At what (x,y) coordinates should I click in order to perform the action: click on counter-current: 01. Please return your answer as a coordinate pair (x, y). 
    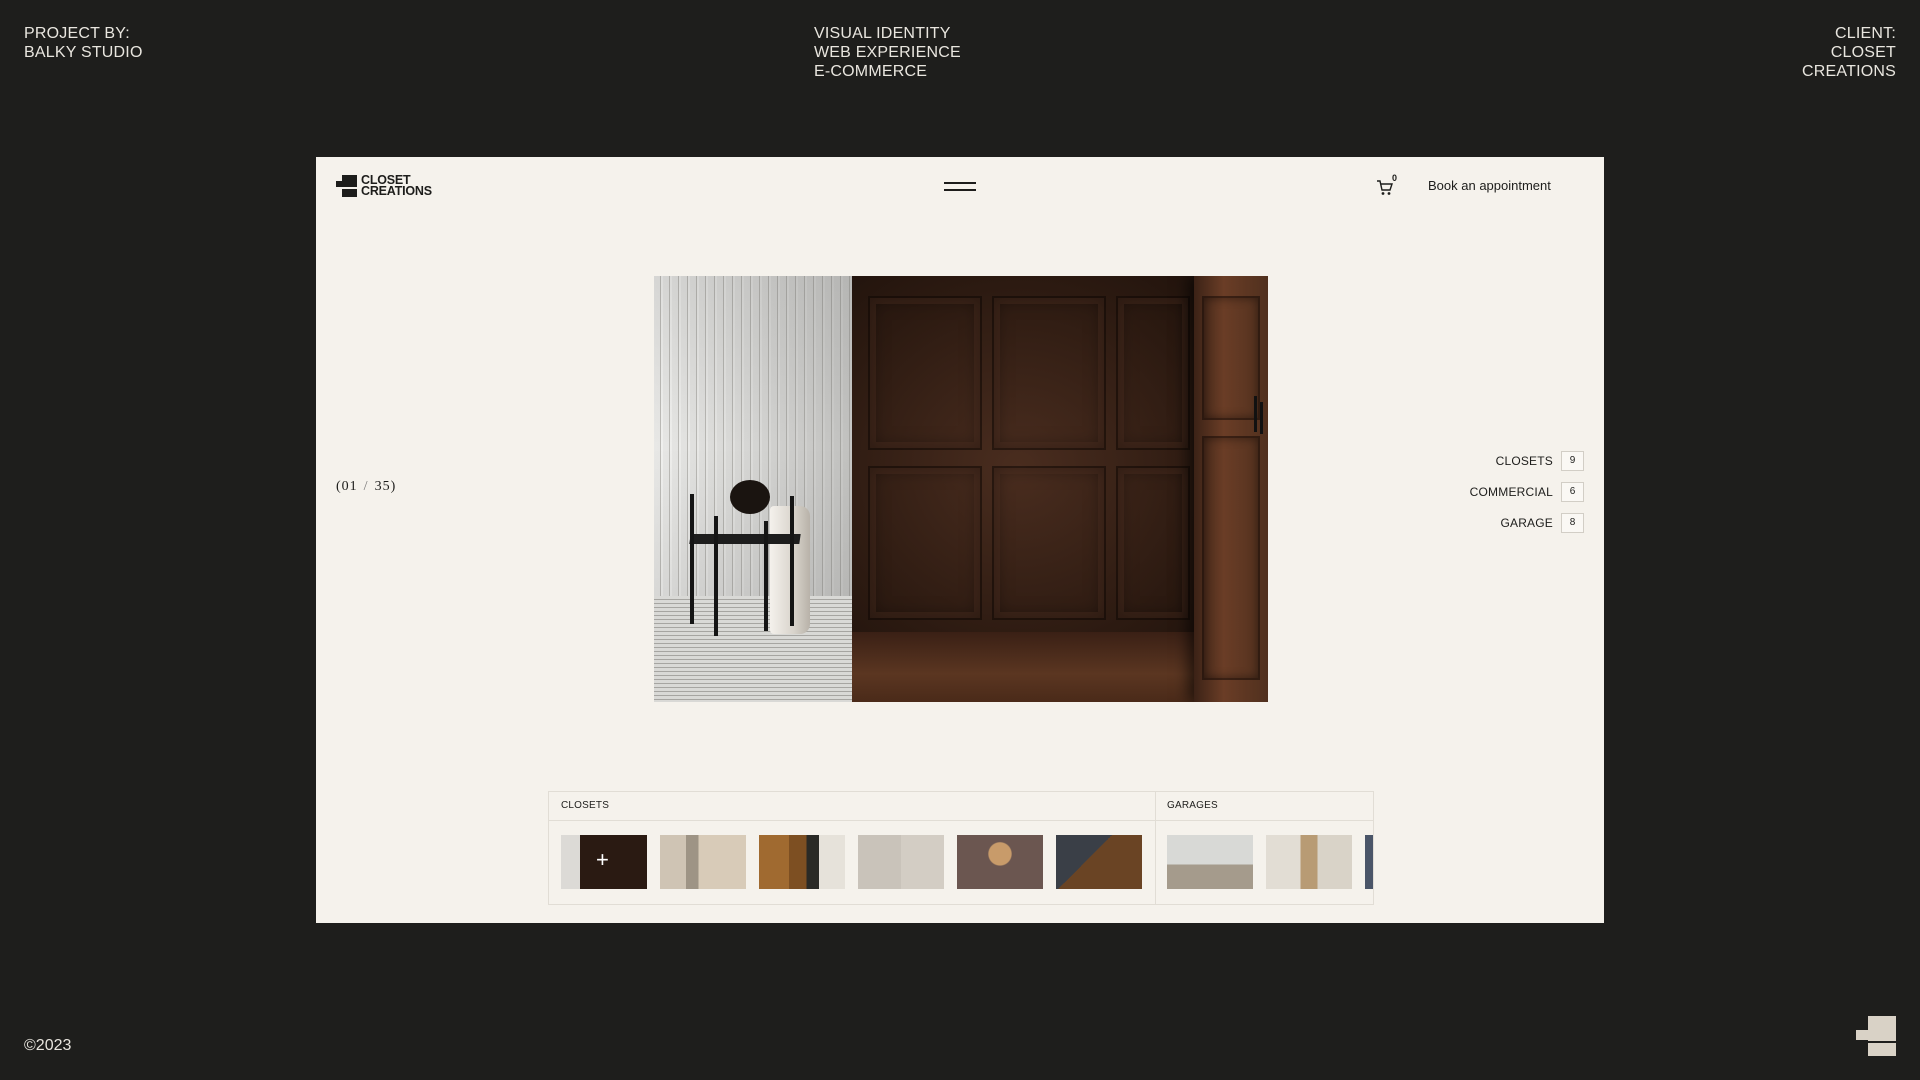
    Looking at the image, I should click on (349, 486).